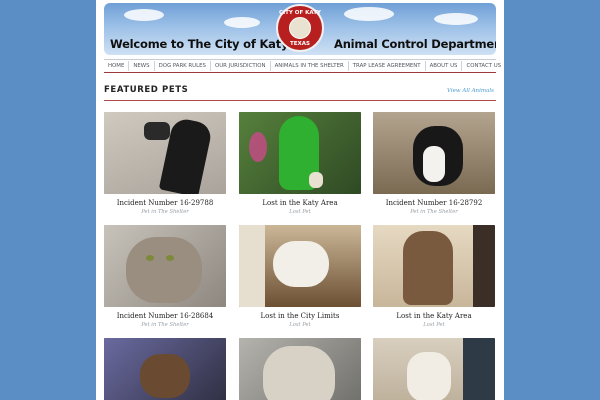  What do you see at coordinates (444, 66) in the screenshot?
I see `nav-item-about-us: ABOUT US` at bounding box center [444, 66].